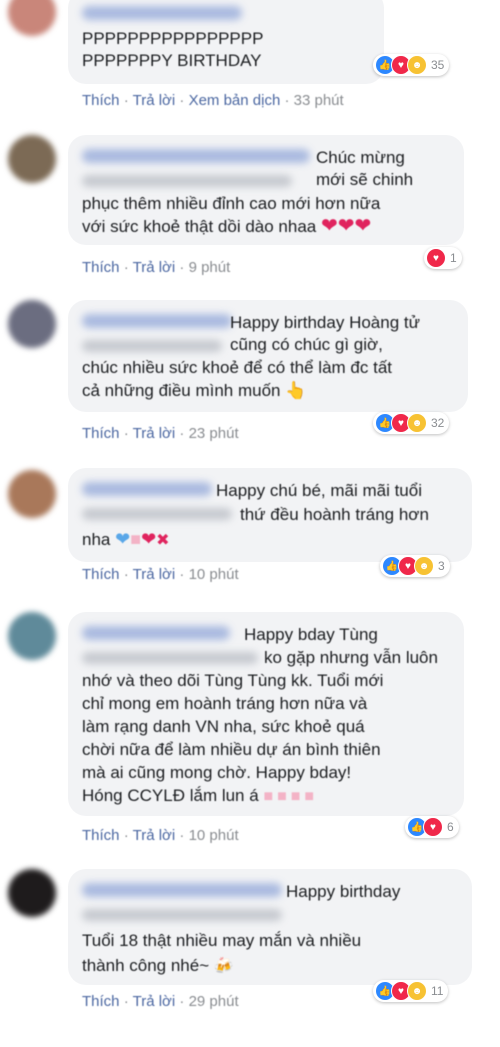 This screenshot has height=1047, width=500. I want to click on comment-text-line: phục thêm nhiều đỉnh cao mới hơn nữa, so click(231, 203).